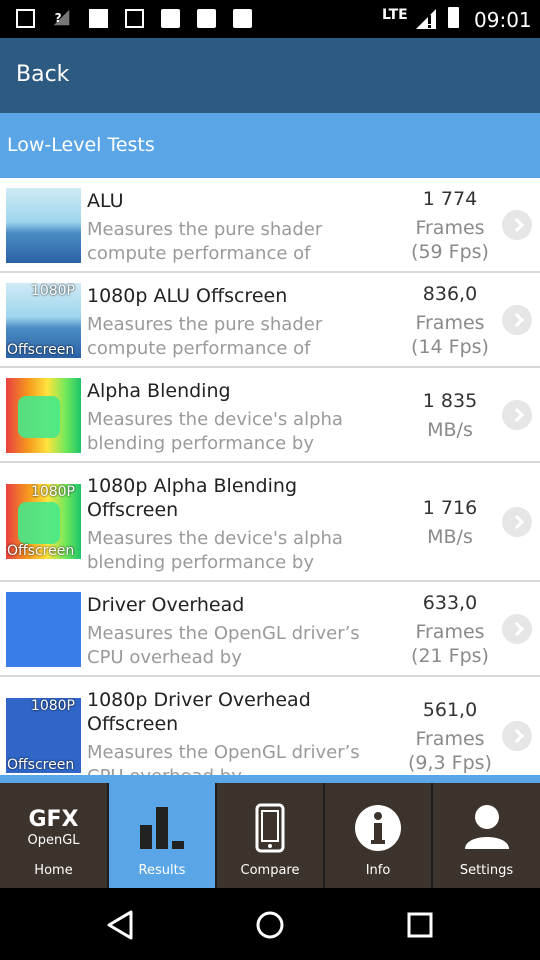 The height and width of the screenshot is (960, 540). What do you see at coordinates (25, 18) in the screenshot?
I see `image-notification-icon` at bounding box center [25, 18].